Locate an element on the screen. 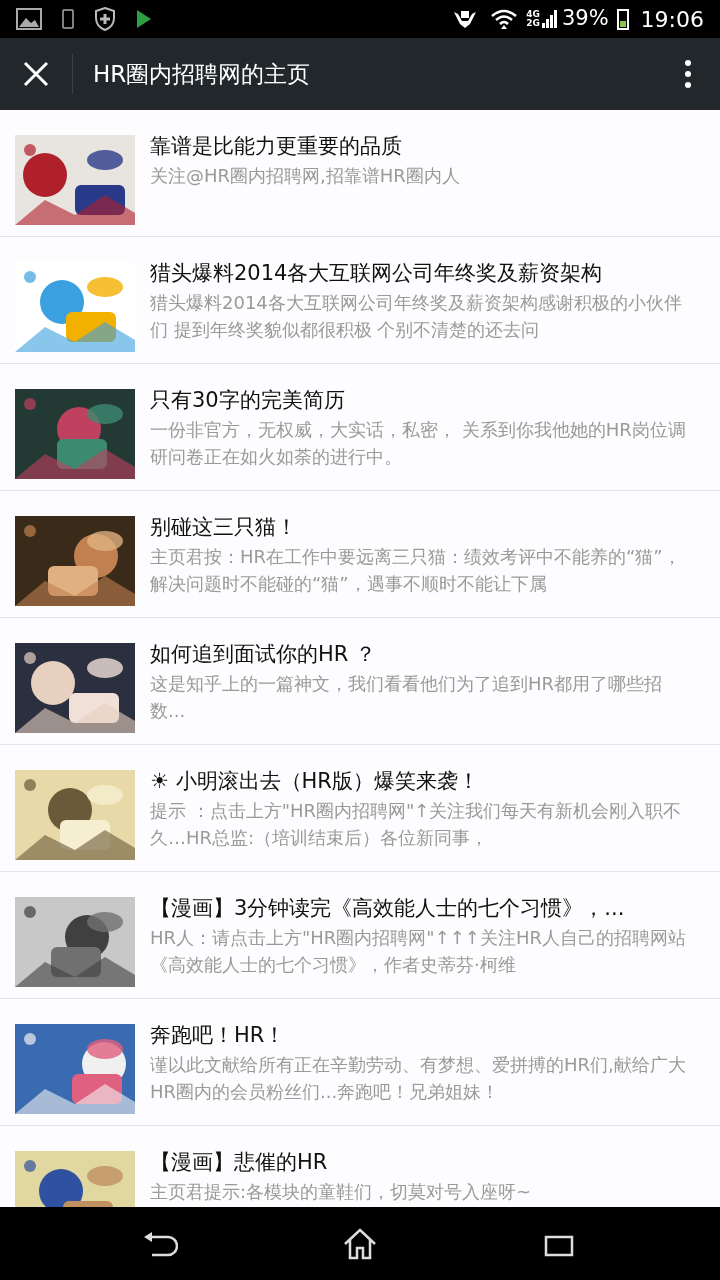  article-title: 【漫画】悲催的HR is located at coordinates (239, 1162).